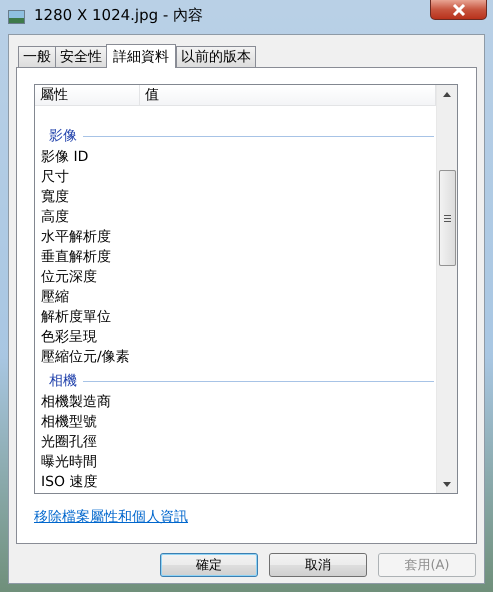 This screenshot has width=493, height=592. I want to click on image-file-icon, so click(16, 17).